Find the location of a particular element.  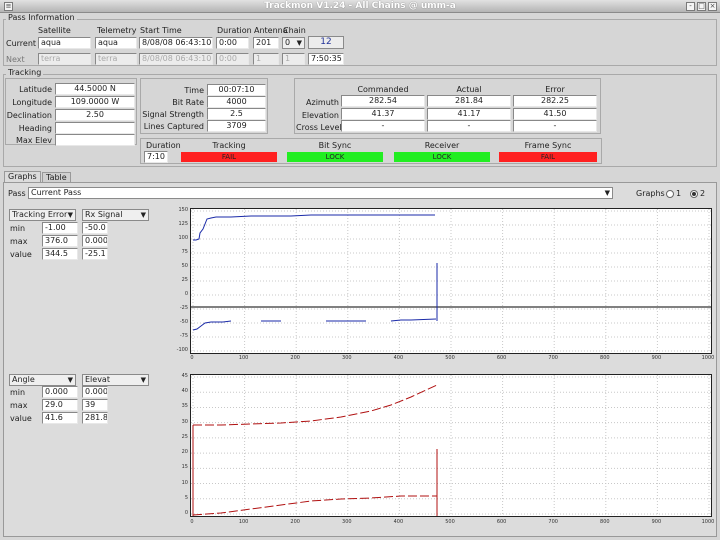

graph1-y-tick: 50 is located at coordinates (184, 266).